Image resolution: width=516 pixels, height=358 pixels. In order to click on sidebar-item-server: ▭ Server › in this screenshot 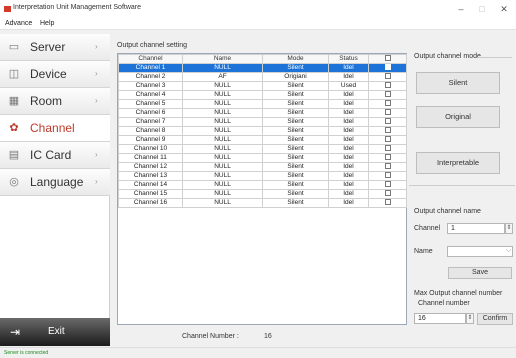, I will do `click(55, 47)`.